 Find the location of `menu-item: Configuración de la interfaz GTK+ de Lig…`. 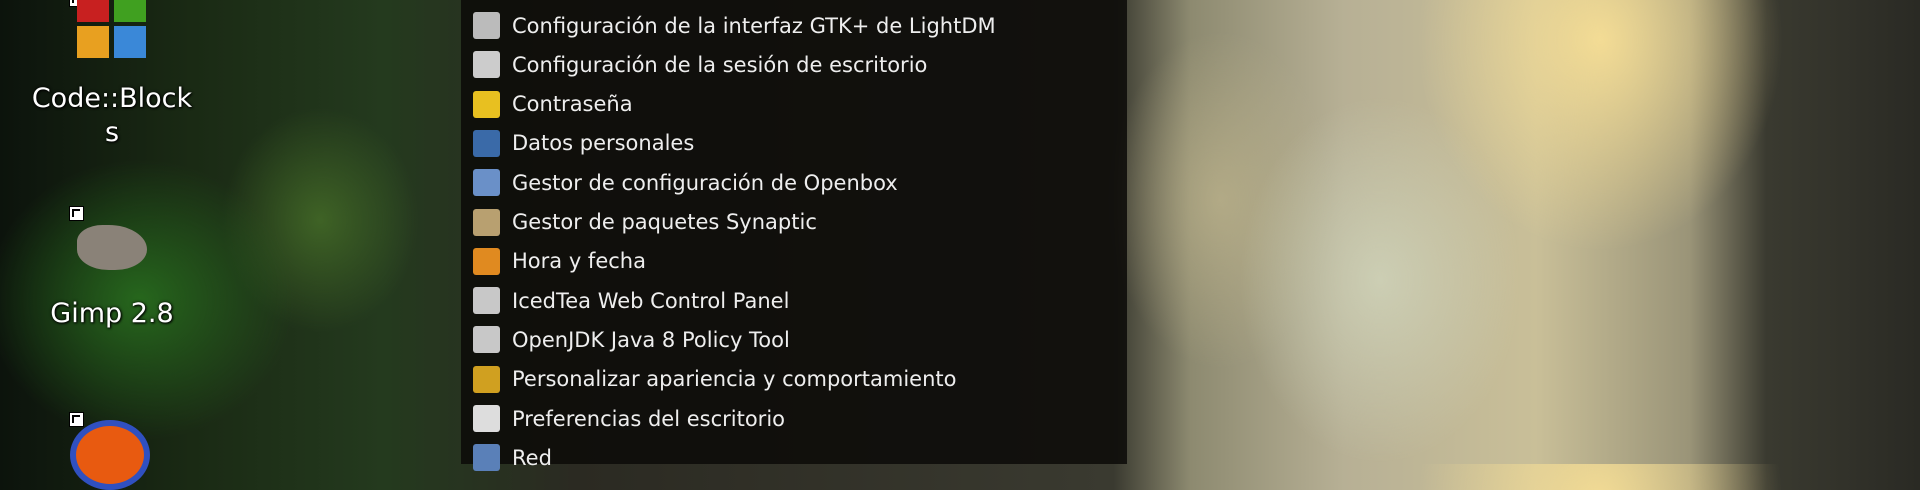

menu-item: Configuración de la interfaz GTK+ de Lig… is located at coordinates (794, 25).